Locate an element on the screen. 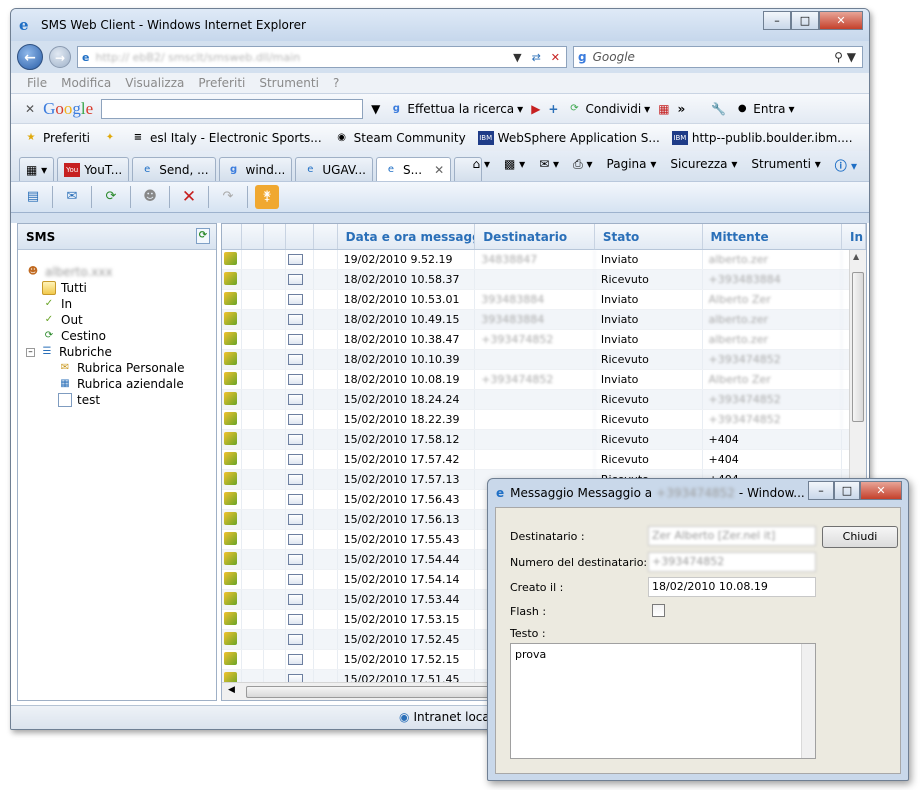  stop-icon: ✕ is located at coordinates (555, 57).